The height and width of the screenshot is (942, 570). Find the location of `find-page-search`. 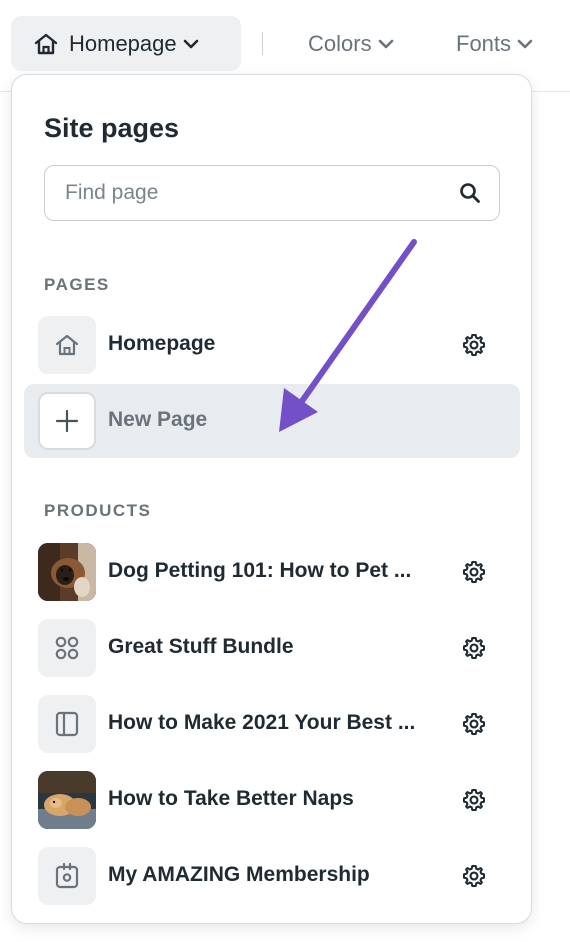

find-page-search is located at coordinates (272, 193).